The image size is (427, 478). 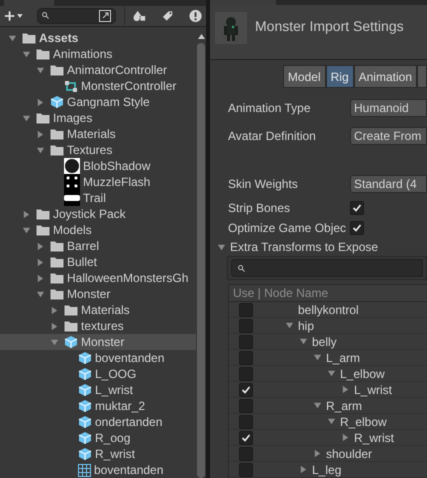 What do you see at coordinates (98, 86) in the screenshot?
I see `tree-item: MonsterController` at bounding box center [98, 86].